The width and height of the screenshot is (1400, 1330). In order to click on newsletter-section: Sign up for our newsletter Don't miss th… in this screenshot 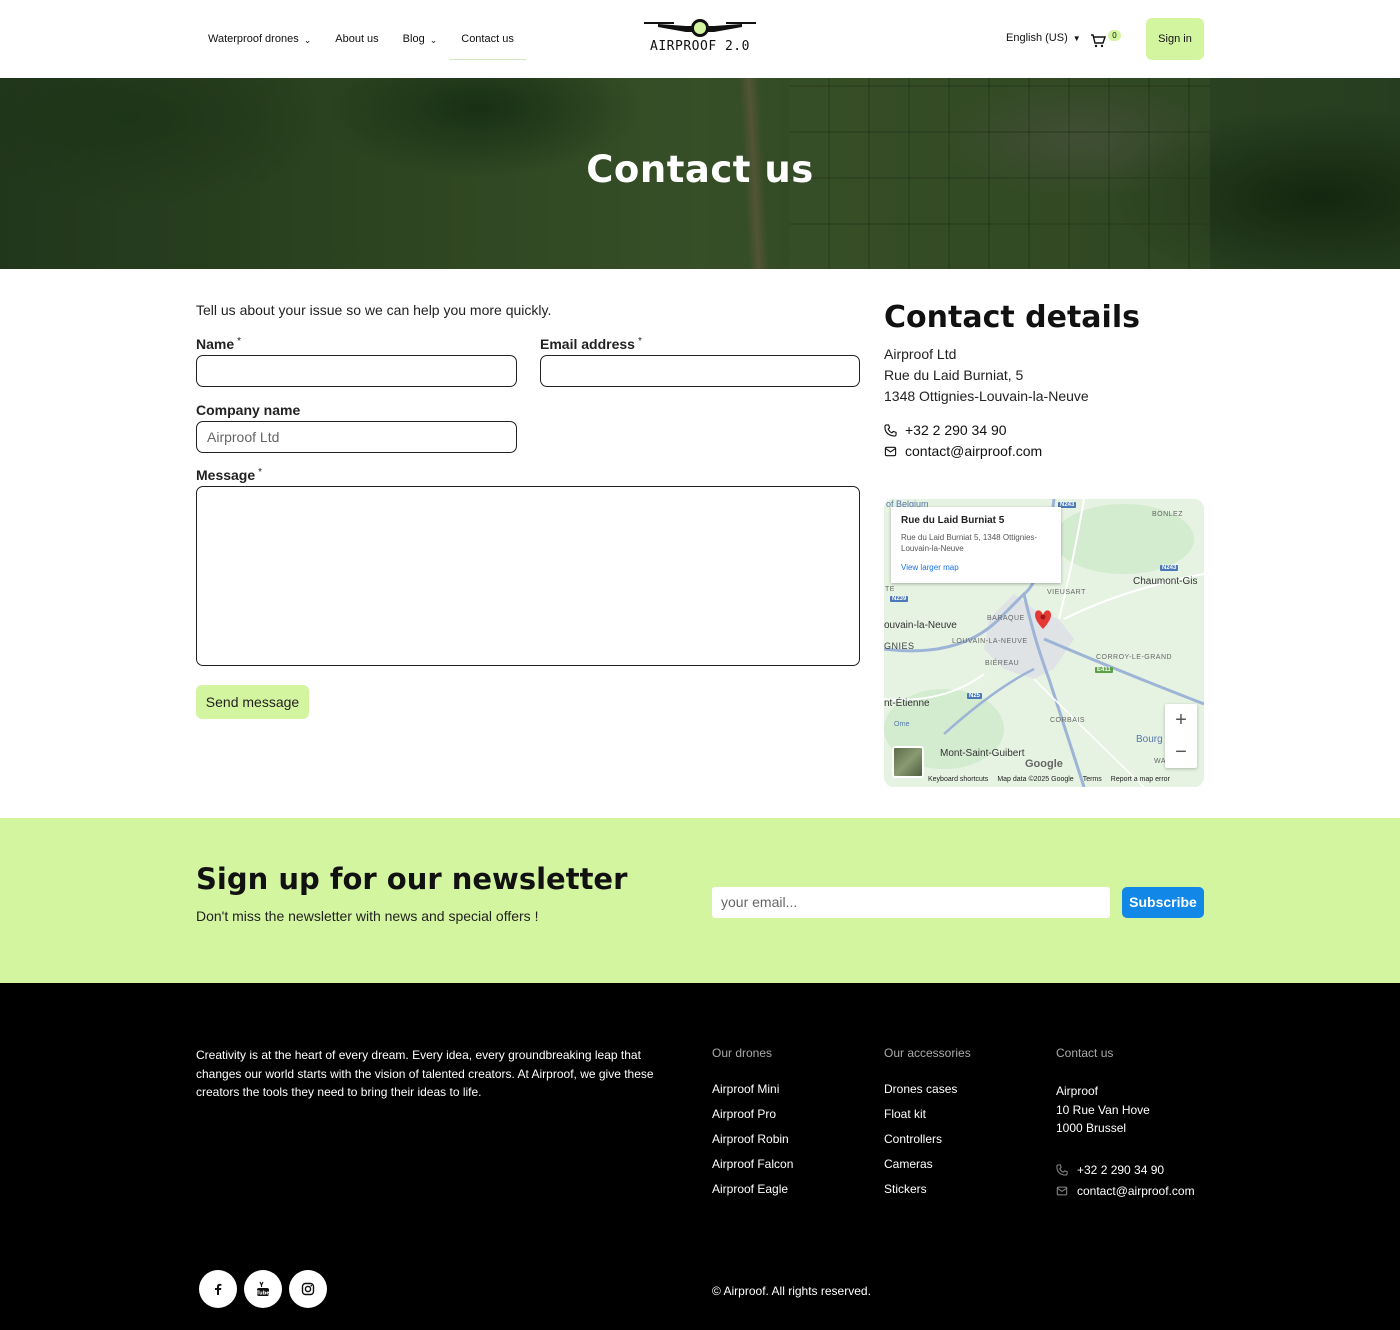, I will do `click(700, 900)`.